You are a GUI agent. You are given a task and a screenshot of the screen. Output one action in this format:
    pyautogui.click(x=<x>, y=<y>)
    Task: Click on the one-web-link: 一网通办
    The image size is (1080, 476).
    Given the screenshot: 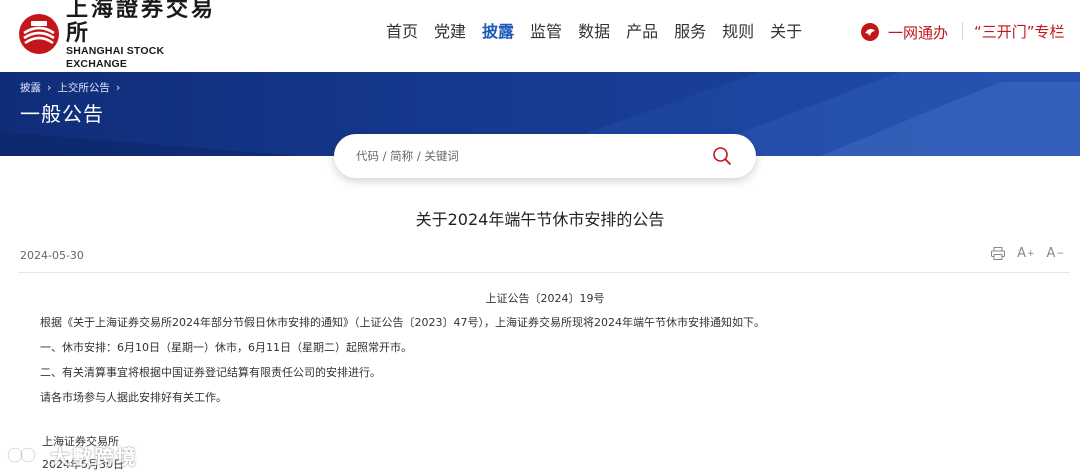 What is the action you would take?
    pyautogui.click(x=904, y=32)
    